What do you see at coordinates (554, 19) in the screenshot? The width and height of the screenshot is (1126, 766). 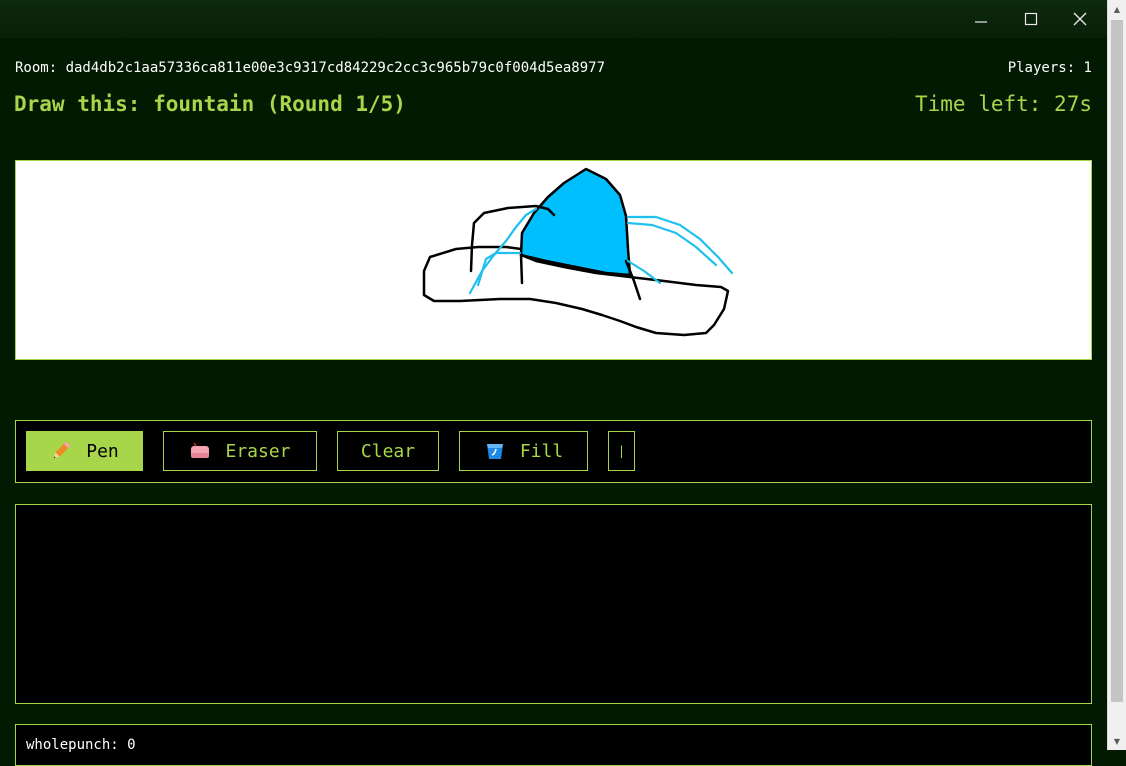 I see `window-titlebar` at bounding box center [554, 19].